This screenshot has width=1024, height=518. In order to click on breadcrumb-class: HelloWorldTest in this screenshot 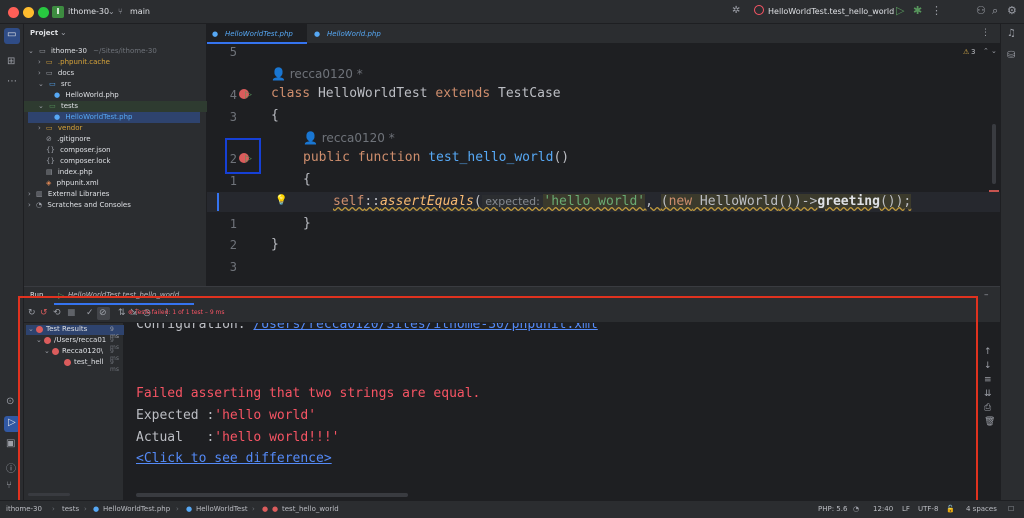, I will do `click(222, 509)`.